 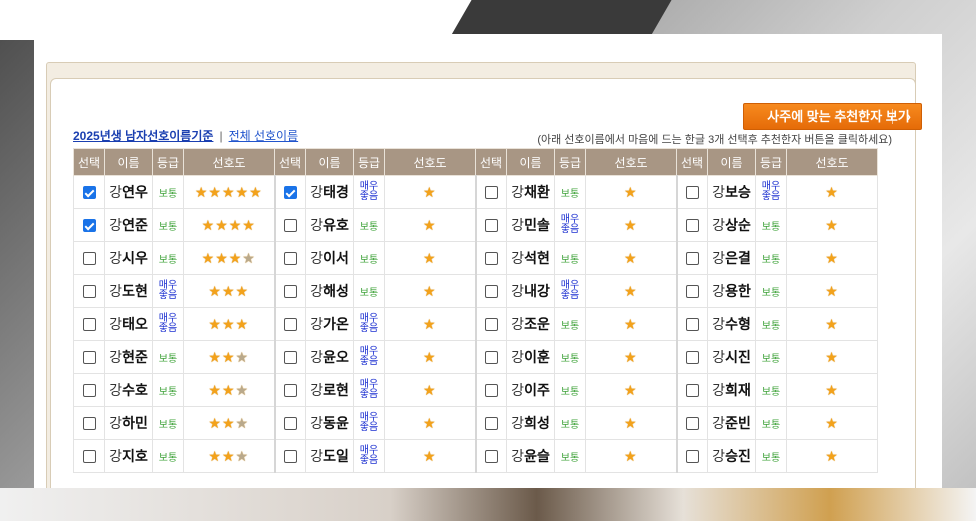 I want to click on full-name: 강수호, so click(x=128, y=390).